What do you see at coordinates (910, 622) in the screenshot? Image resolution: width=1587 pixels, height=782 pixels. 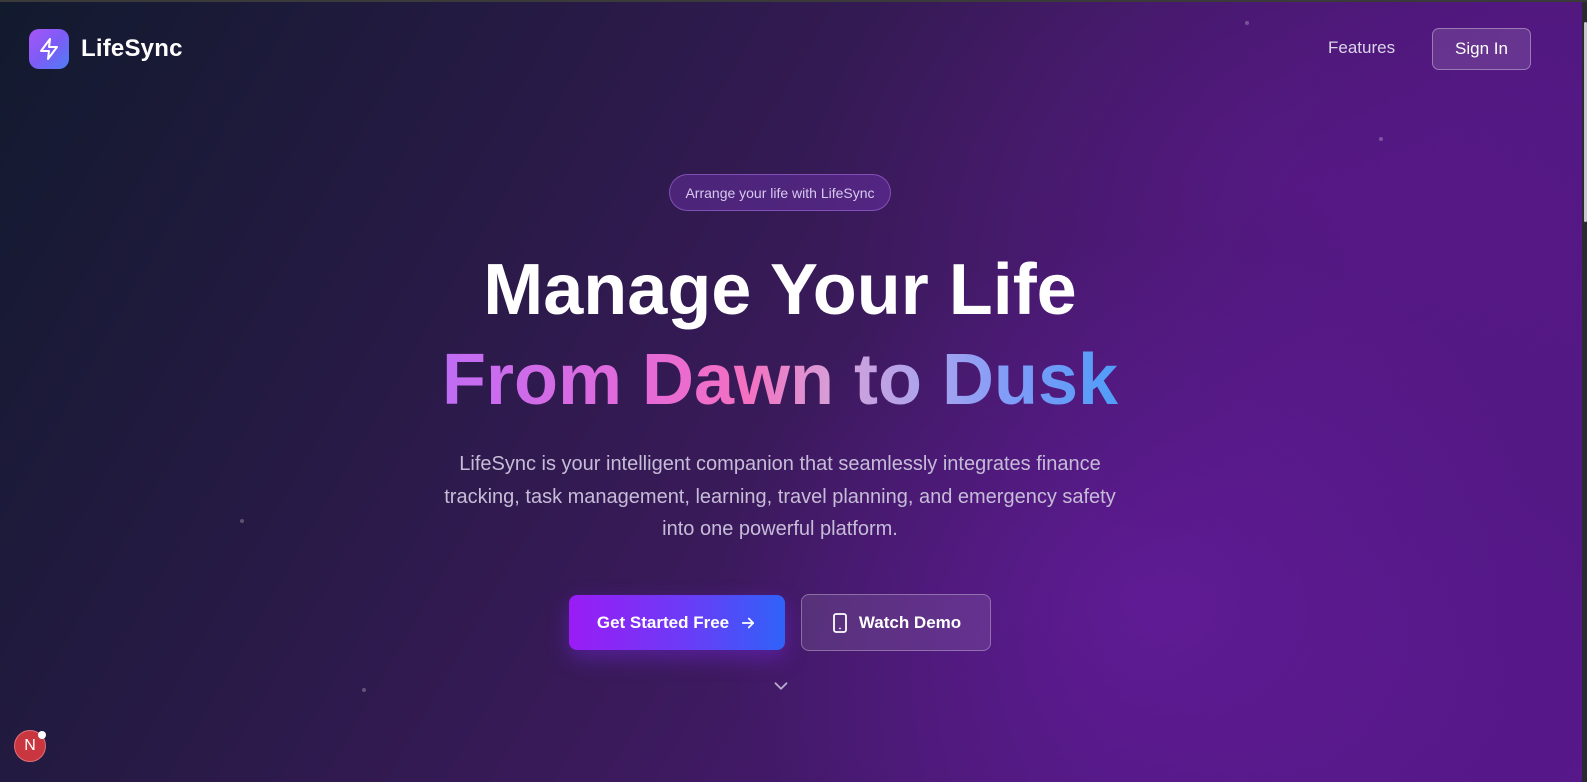 I see `watch-demo-label: Watch Demo` at bounding box center [910, 622].